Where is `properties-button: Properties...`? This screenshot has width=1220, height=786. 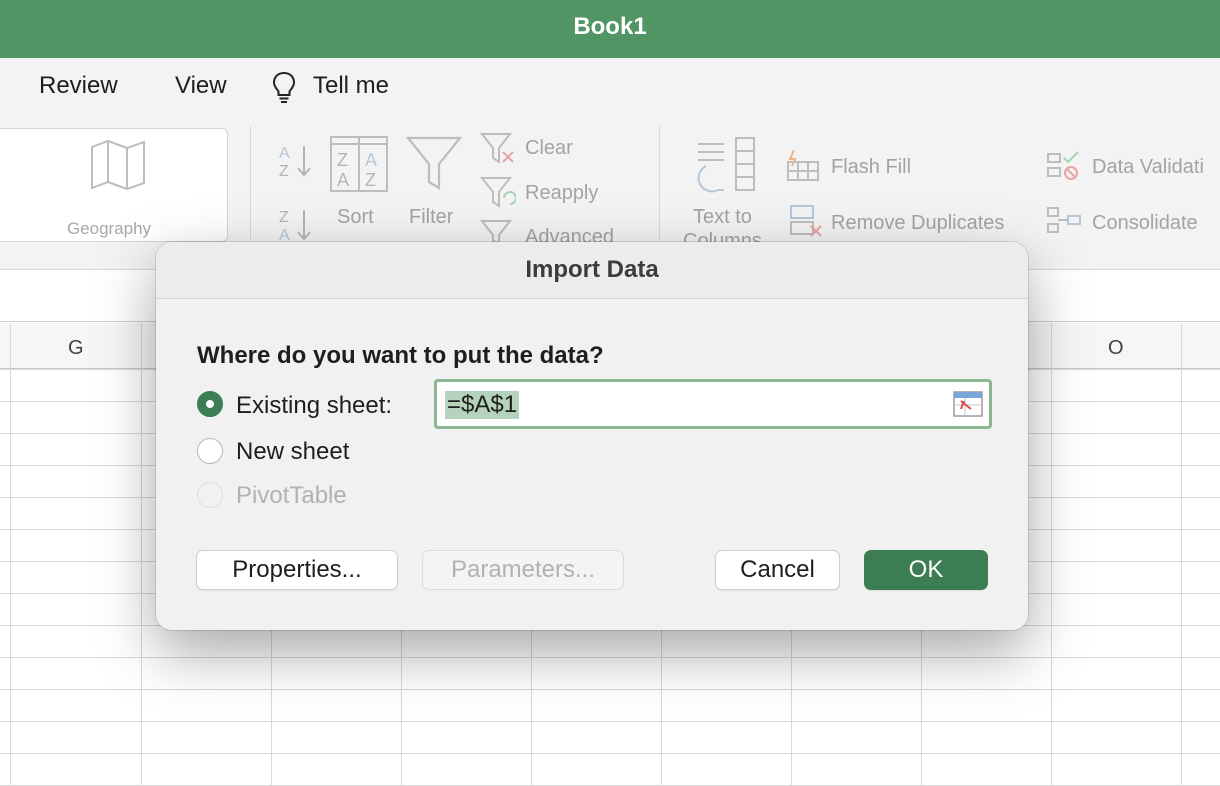
properties-button: Properties... is located at coordinates (297, 570).